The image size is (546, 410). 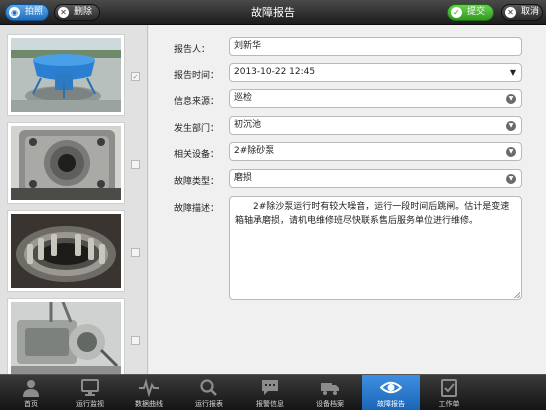 What do you see at coordinates (254, 151) in the screenshot?
I see `equipment-value: 2#除砂泵` at bounding box center [254, 151].